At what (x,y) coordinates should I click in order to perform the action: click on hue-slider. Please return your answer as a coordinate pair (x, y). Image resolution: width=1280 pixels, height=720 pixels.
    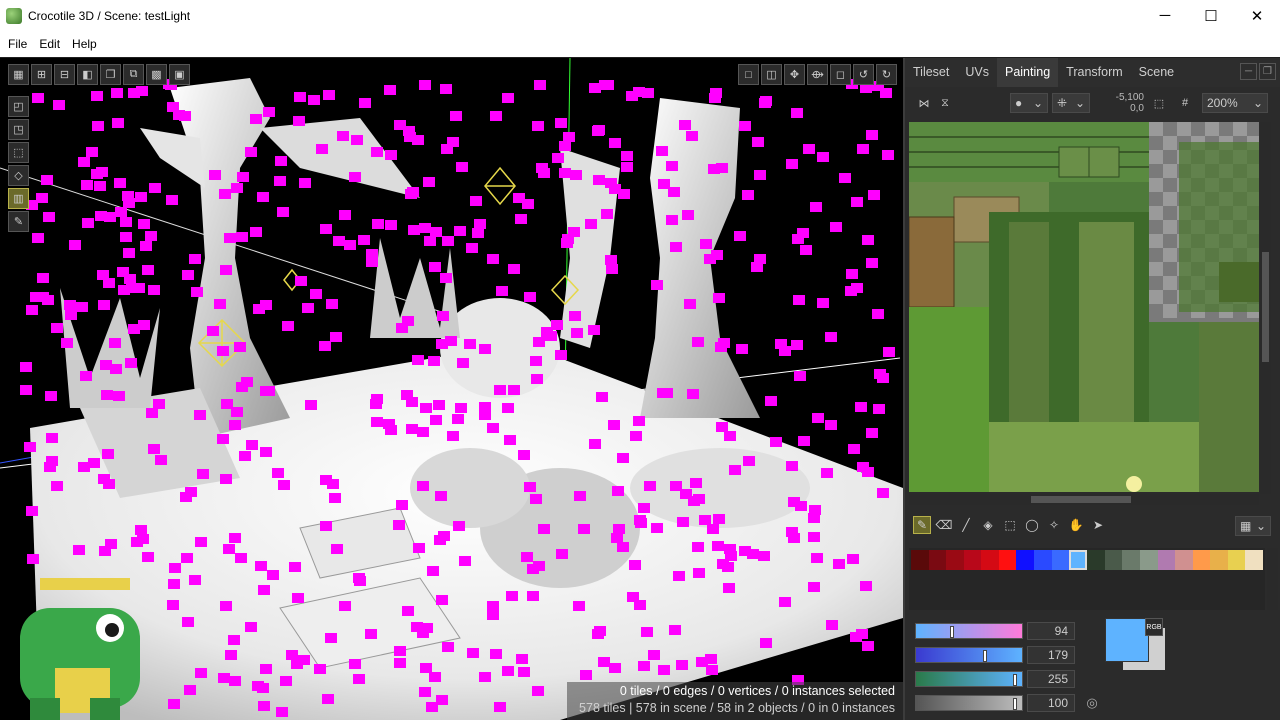
    Looking at the image, I should click on (969, 631).